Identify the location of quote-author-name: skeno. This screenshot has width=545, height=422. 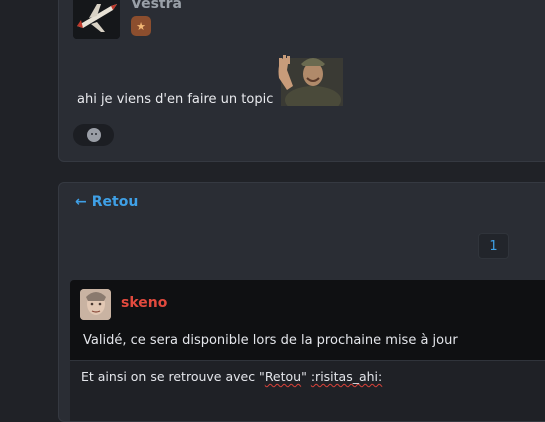
(144, 303).